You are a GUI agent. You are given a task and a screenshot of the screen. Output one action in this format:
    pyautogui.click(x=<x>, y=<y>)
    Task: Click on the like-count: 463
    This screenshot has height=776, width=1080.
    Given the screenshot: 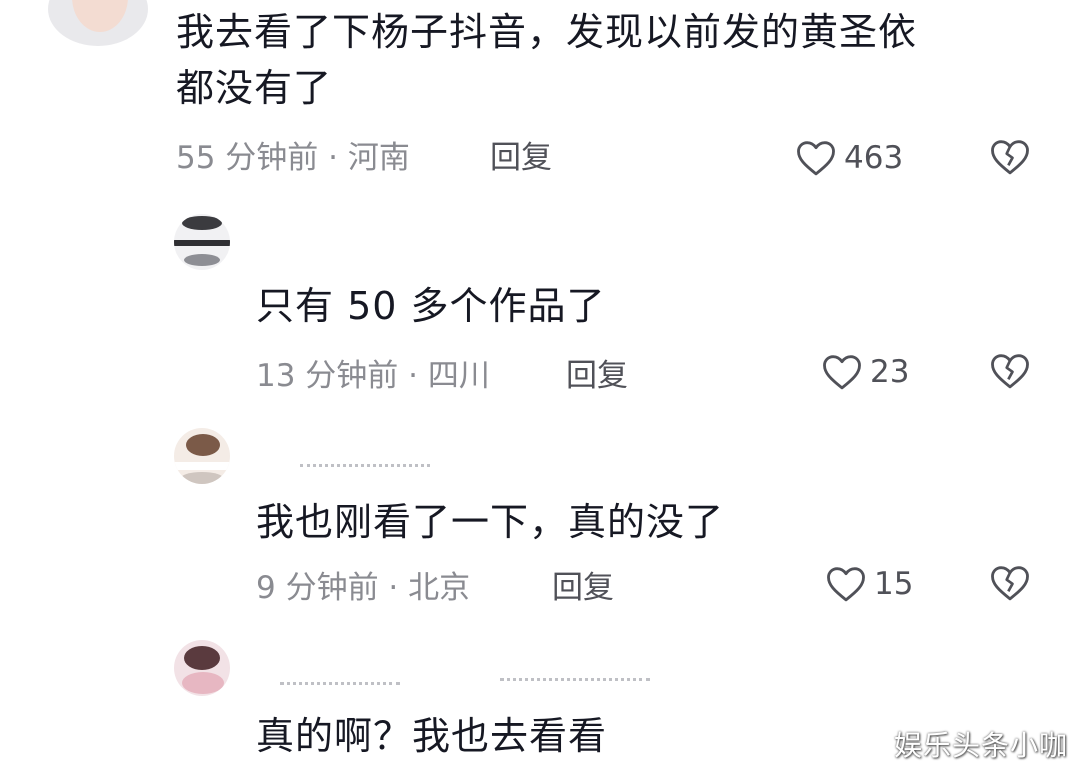 What is the action you would take?
    pyautogui.click(x=874, y=158)
    